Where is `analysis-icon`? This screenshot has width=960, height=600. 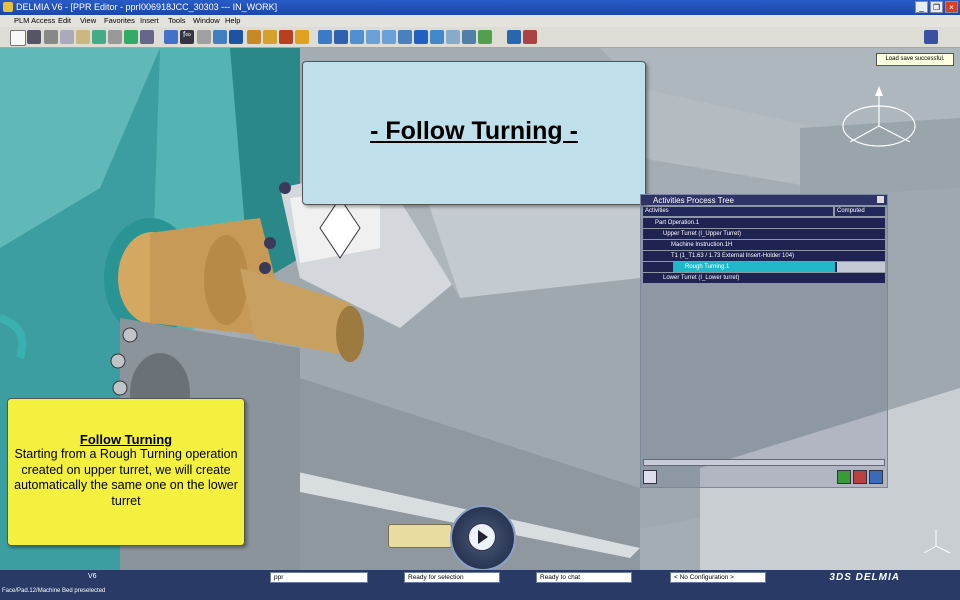
analysis-icon is located at coordinates (236, 37).